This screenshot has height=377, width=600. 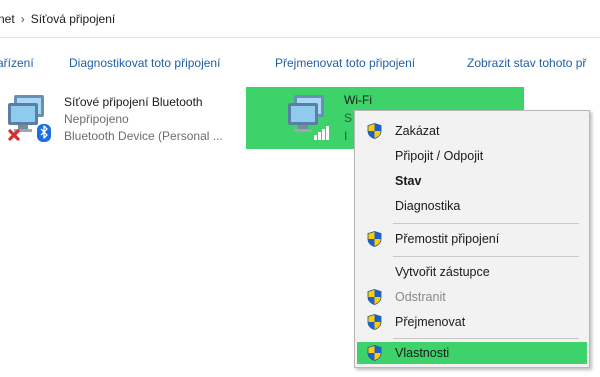 What do you see at coordinates (348, 118) in the screenshot?
I see `connection-status-wifi: S` at bounding box center [348, 118].